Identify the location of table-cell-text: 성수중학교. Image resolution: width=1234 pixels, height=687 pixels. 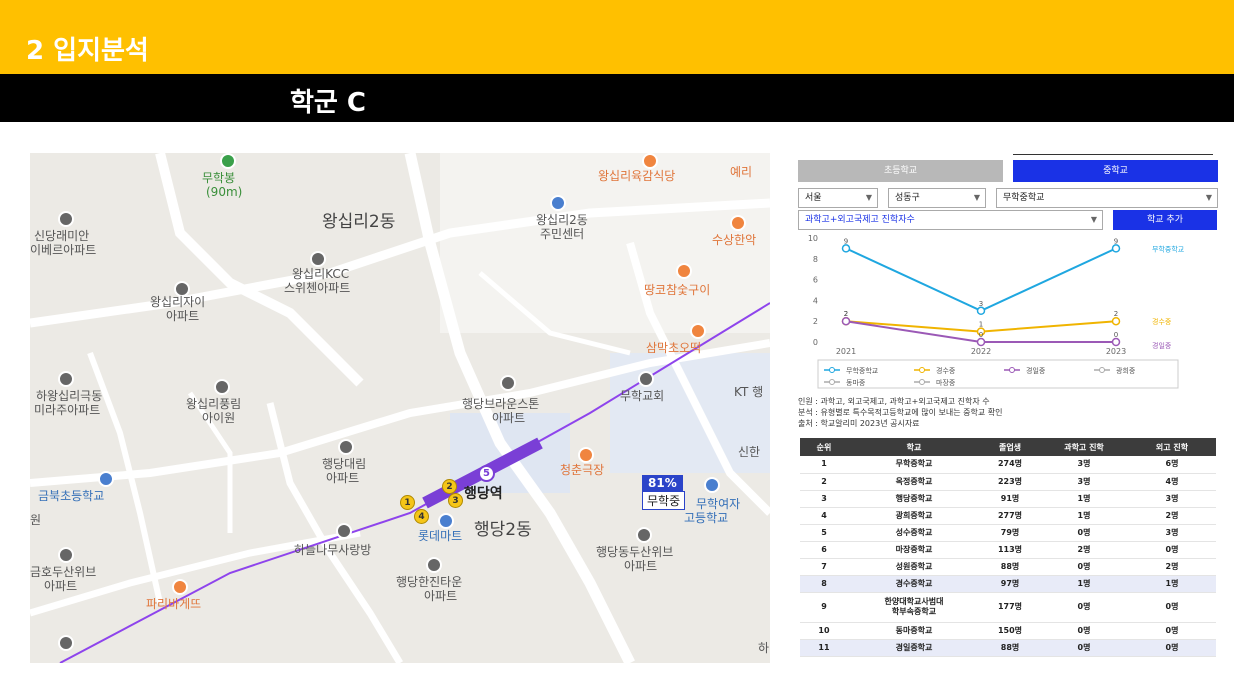
(914, 532).